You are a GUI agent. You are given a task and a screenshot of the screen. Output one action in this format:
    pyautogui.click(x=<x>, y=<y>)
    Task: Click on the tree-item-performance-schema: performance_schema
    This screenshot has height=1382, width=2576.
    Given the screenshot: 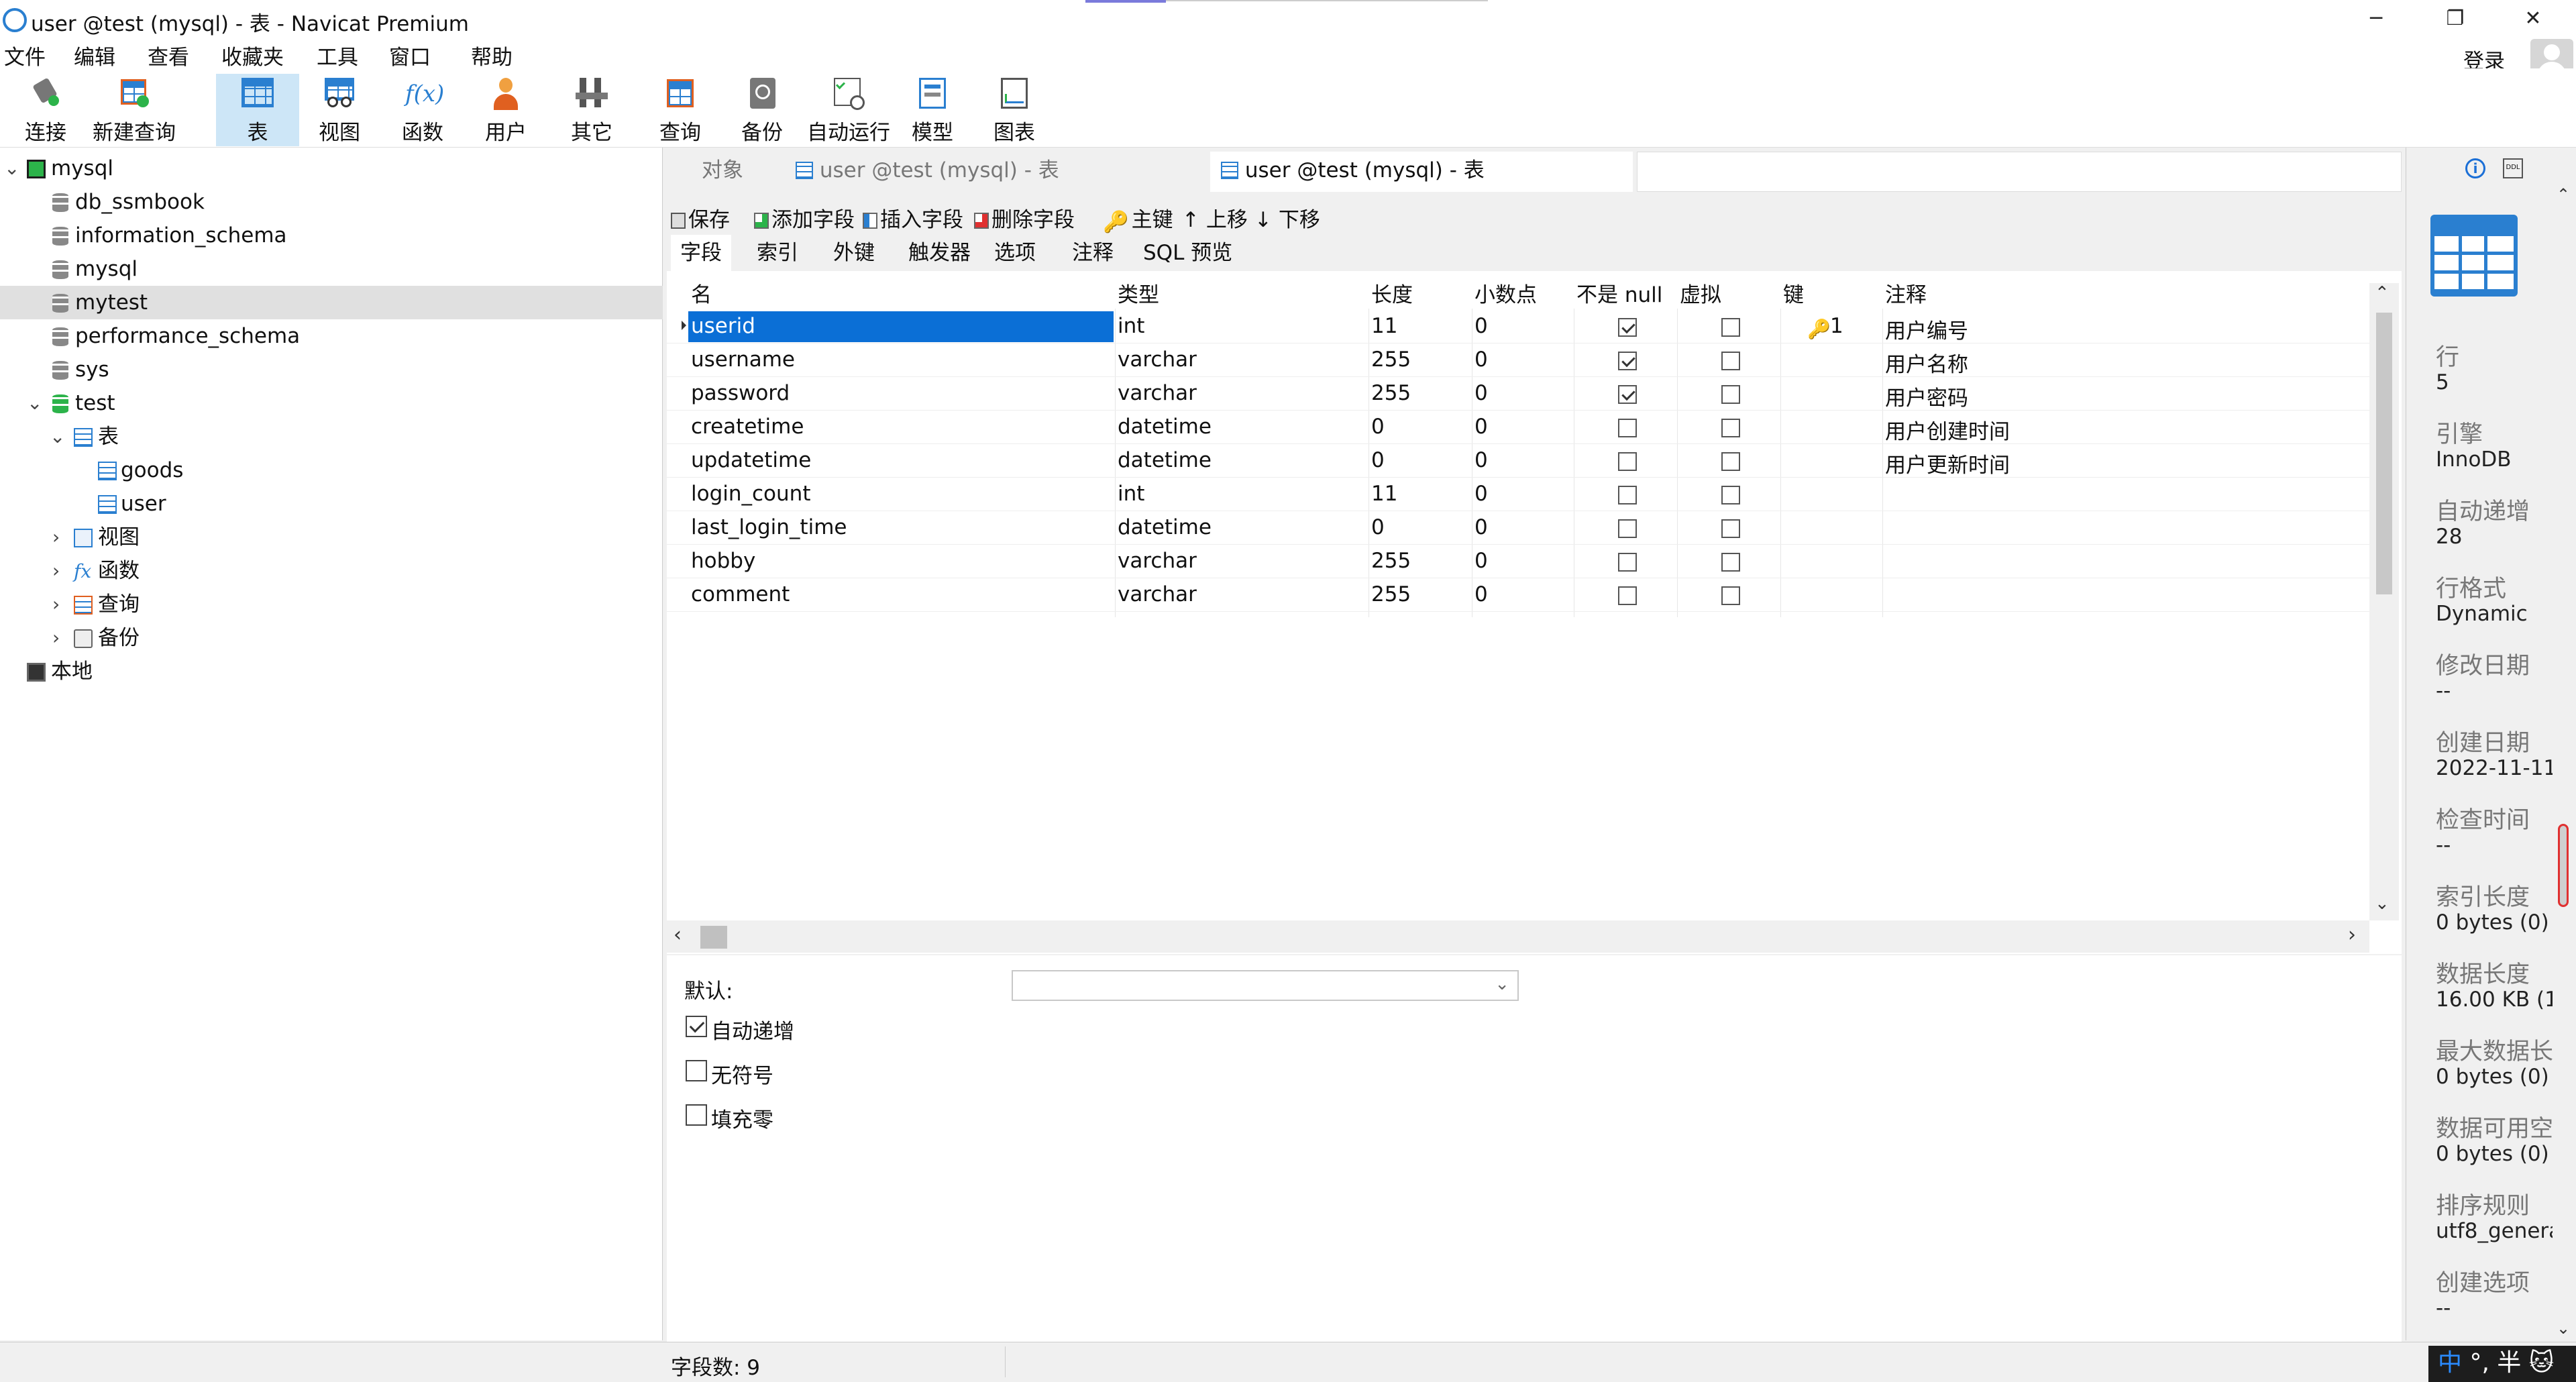 What is the action you would take?
    pyautogui.click(x=331, y=336)
    